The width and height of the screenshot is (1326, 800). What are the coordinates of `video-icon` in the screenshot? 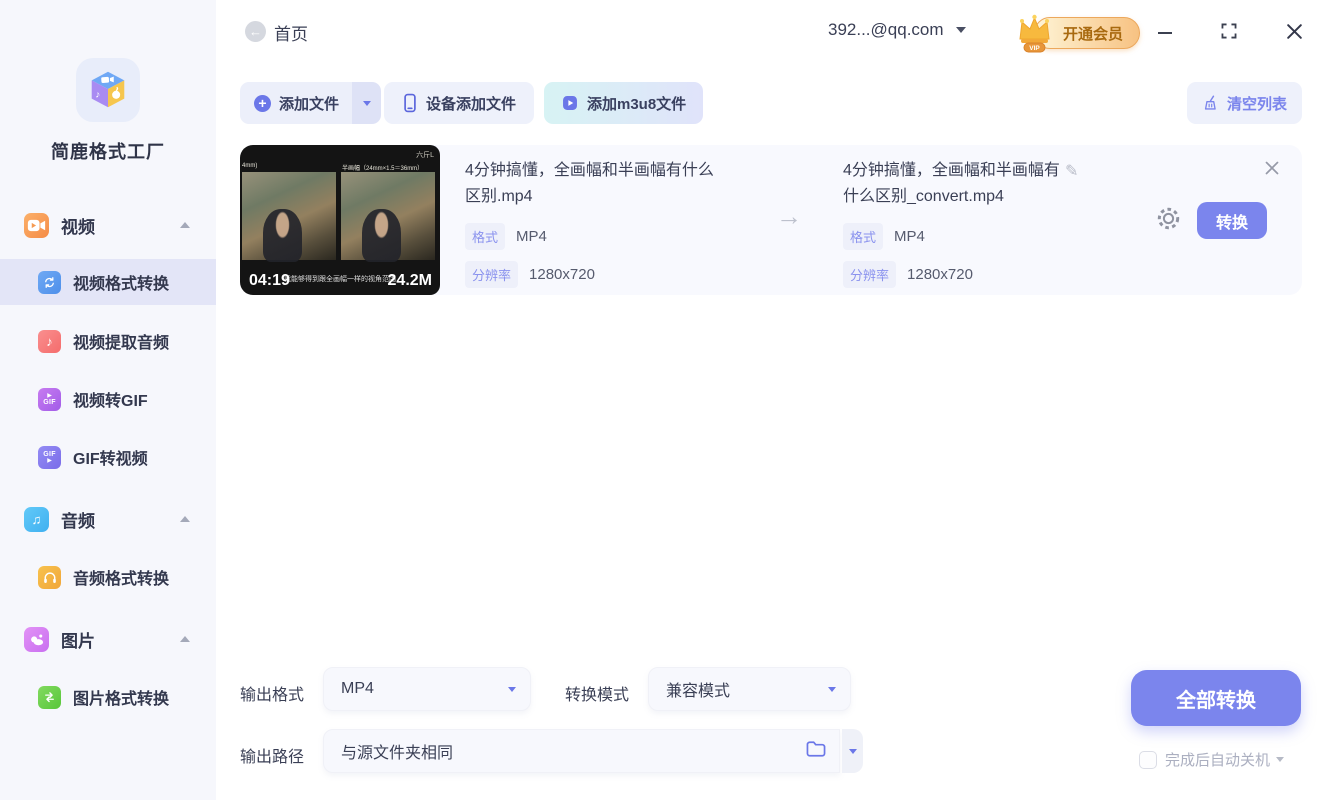 It's located at (36, 225).